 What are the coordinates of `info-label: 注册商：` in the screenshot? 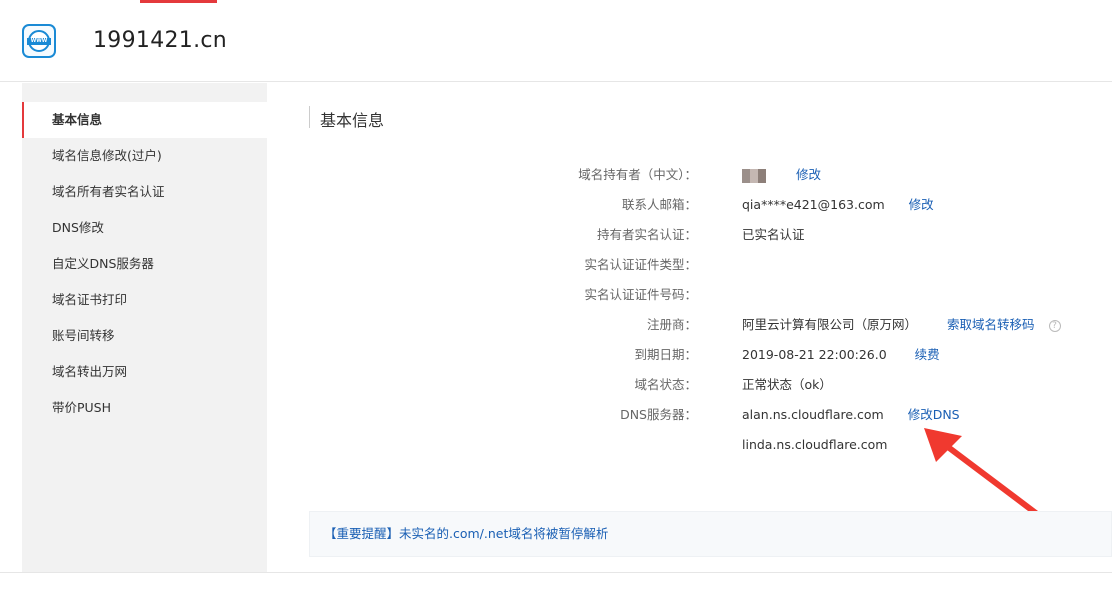 It's located at (671, 324).